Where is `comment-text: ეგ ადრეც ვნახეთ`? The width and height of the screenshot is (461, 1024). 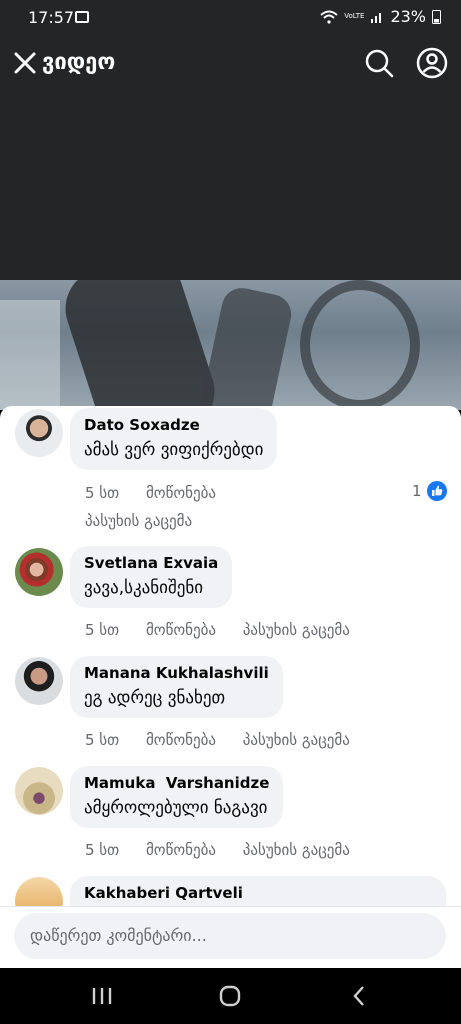
comment-text: ეგ ადრეც ვნახეთ is located at coordinates (155, 698).